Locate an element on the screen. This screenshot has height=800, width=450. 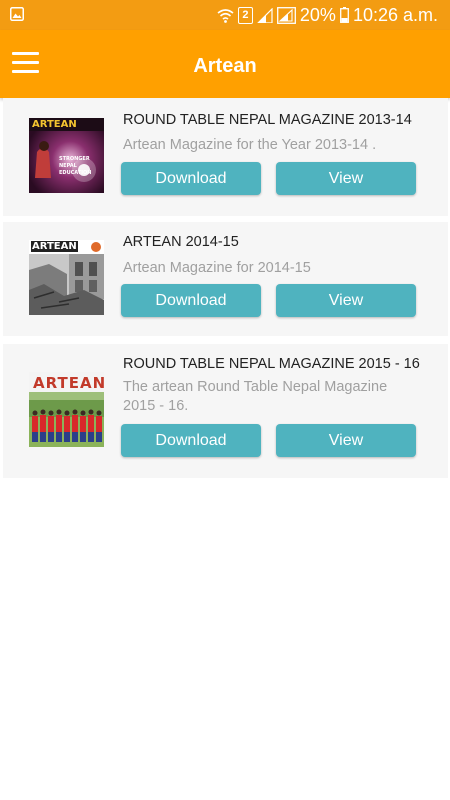
battery-icon is located at coordinates (344, 15).